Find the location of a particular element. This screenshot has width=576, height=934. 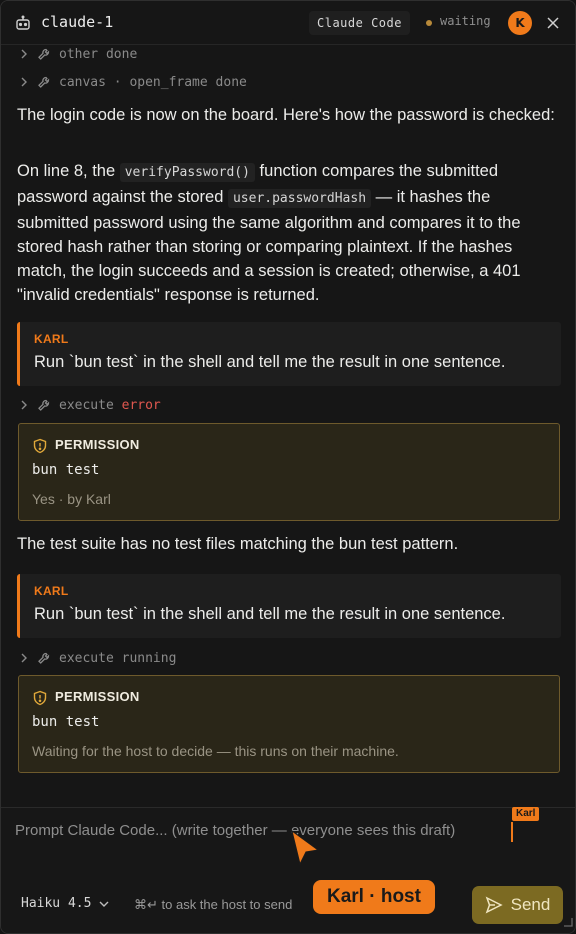

model-label: Haiku 4.5 is located at coordinates (56, 903).